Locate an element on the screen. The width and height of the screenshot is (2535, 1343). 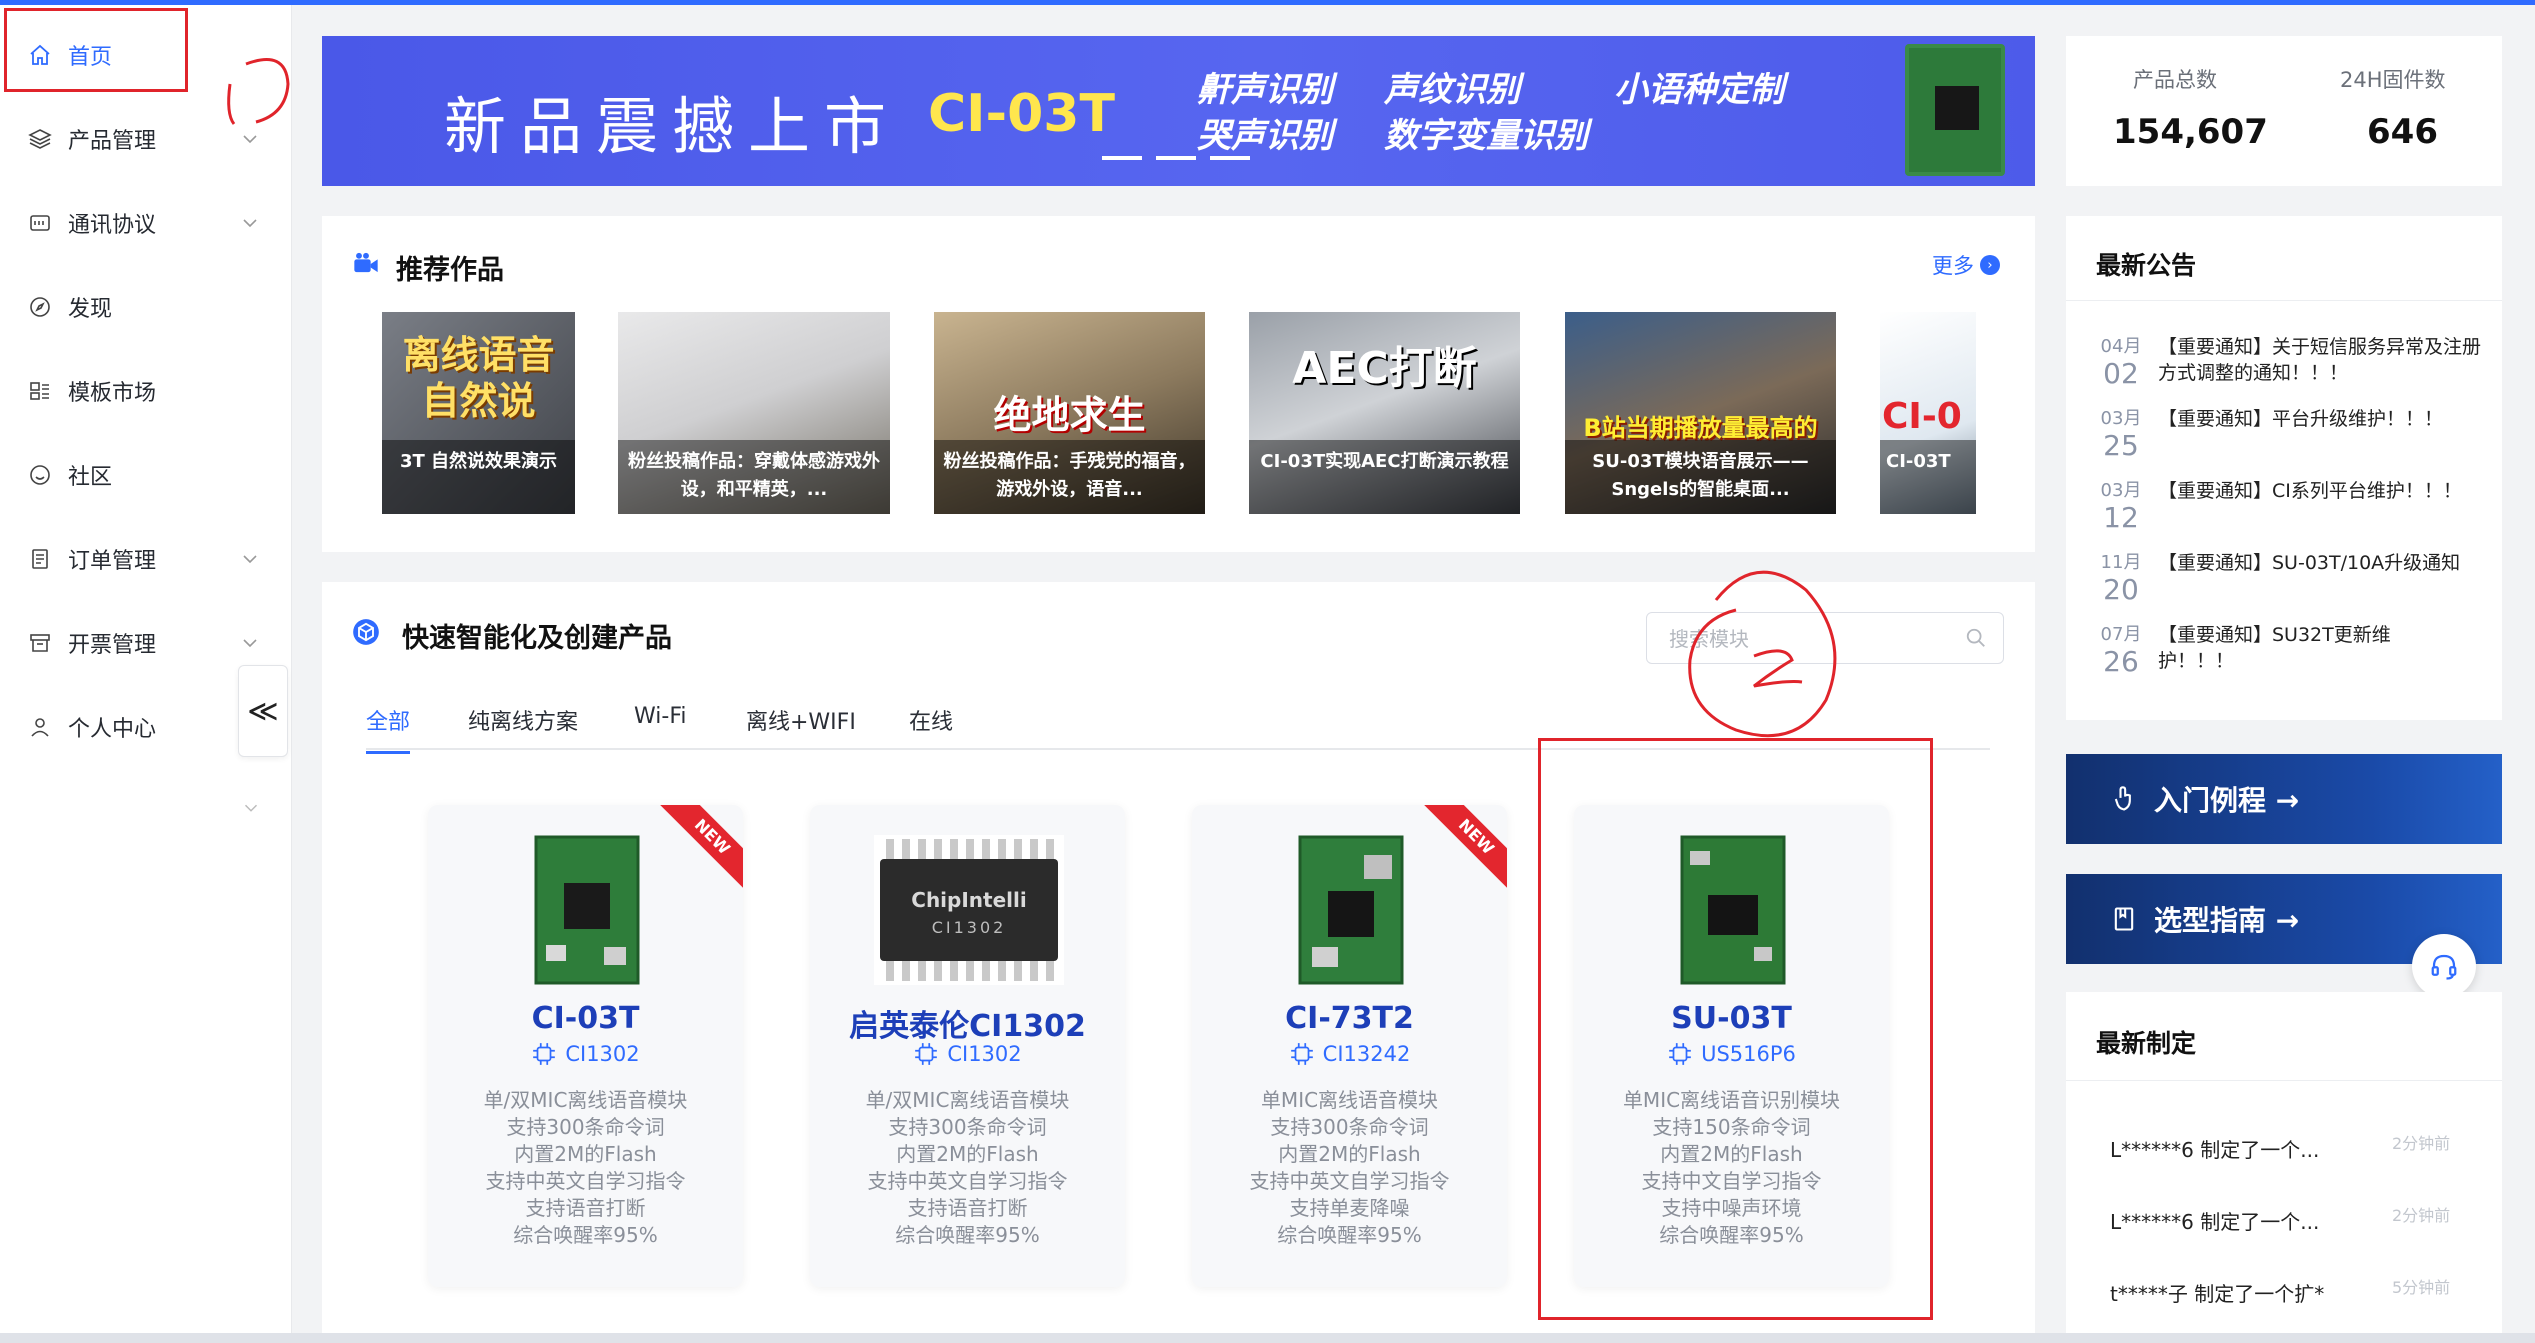
sidebar-item-label: 开票管理 is located at coordinates (112, 645).